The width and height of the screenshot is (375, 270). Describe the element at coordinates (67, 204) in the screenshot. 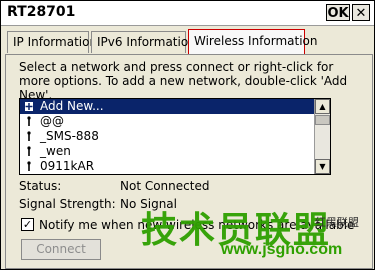

I see `signal-strength-label: Signal Strength:` at that location.